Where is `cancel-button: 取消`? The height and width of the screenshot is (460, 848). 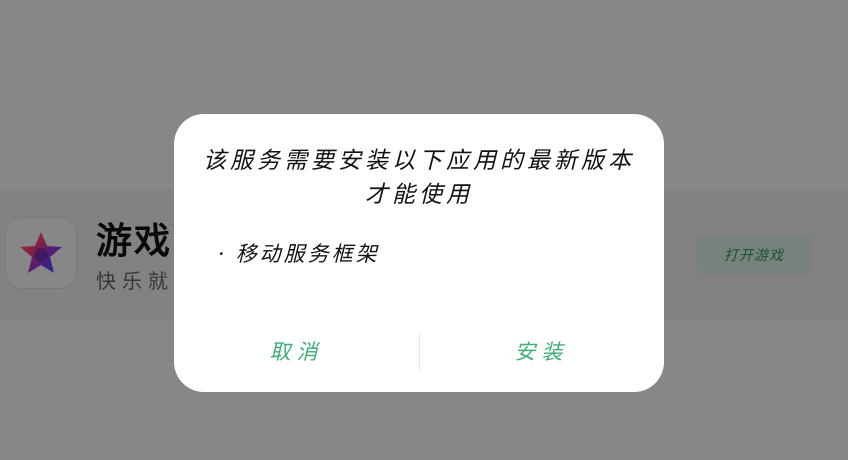 cancel-button: 取消 is located at coordinates (296, 351).